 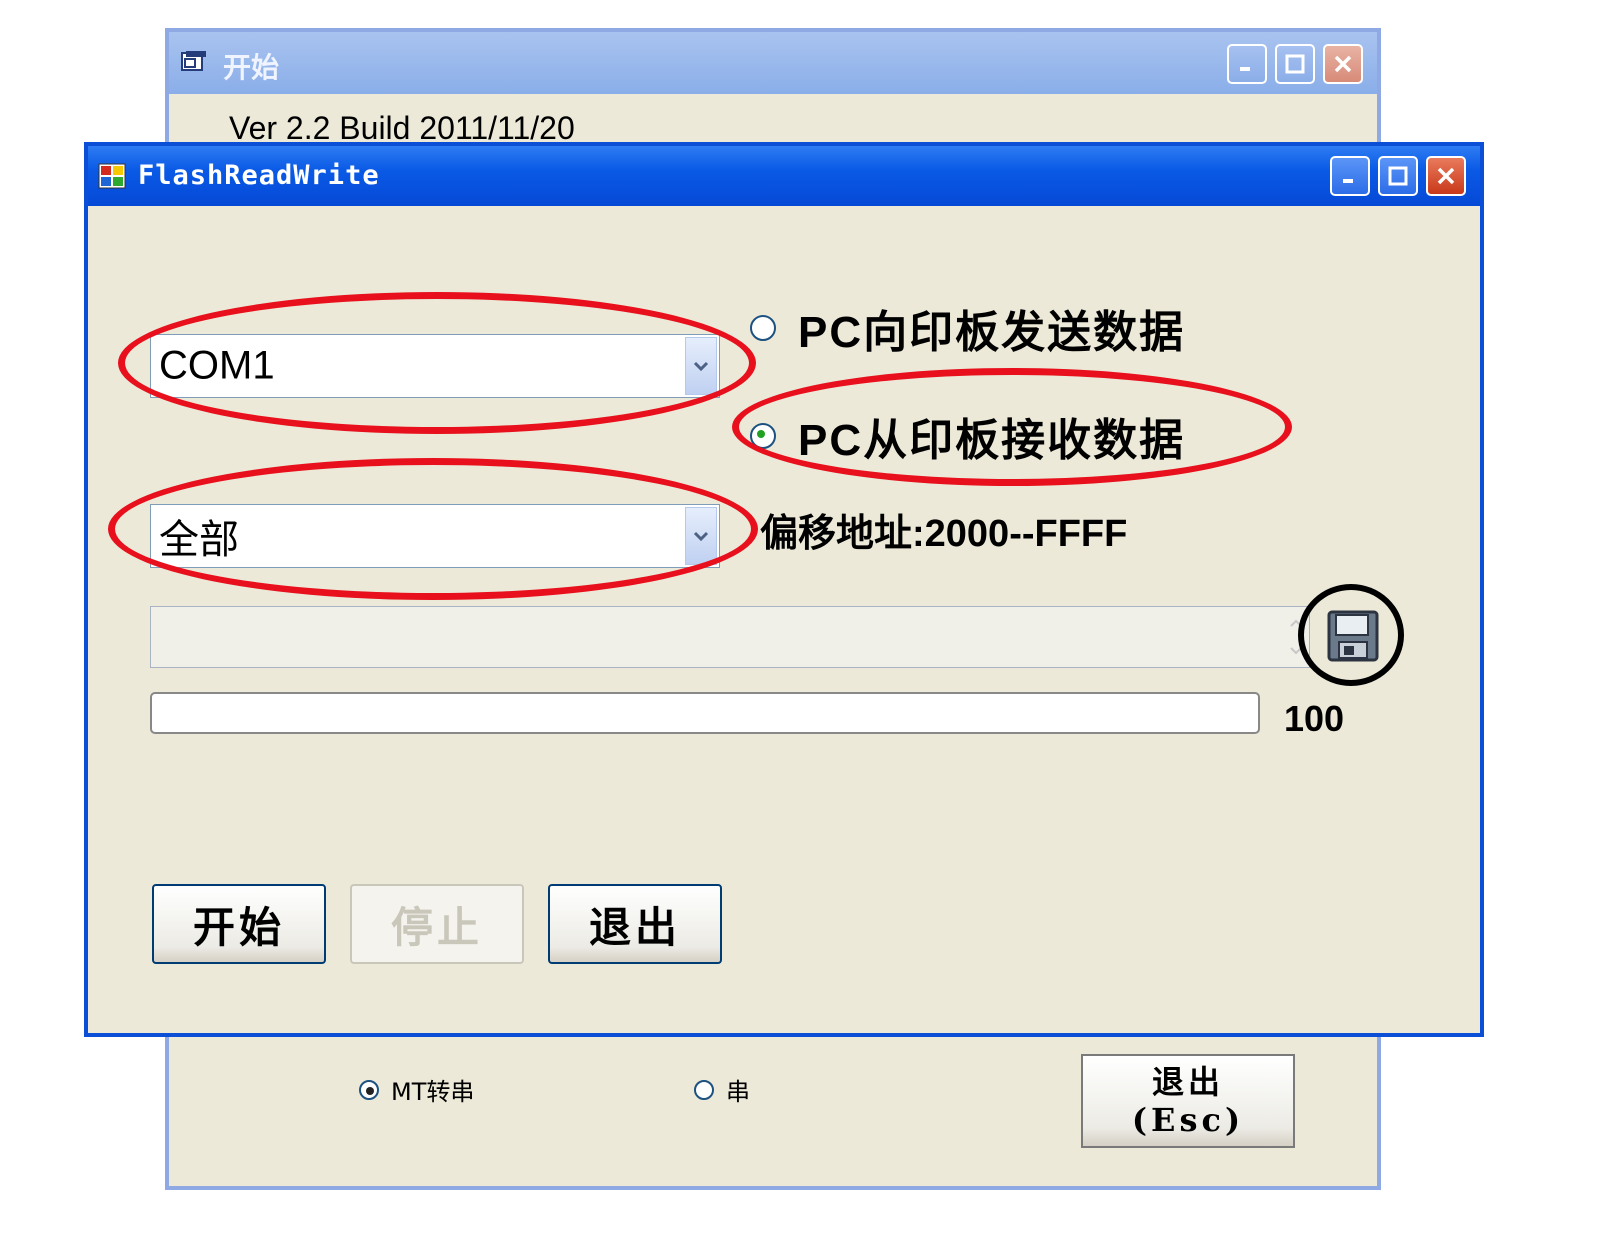 What do you see at coordinates (1012, 427) in the screenshot?
I see `highlight-ring-receive` at bounding box center [1012, 427].